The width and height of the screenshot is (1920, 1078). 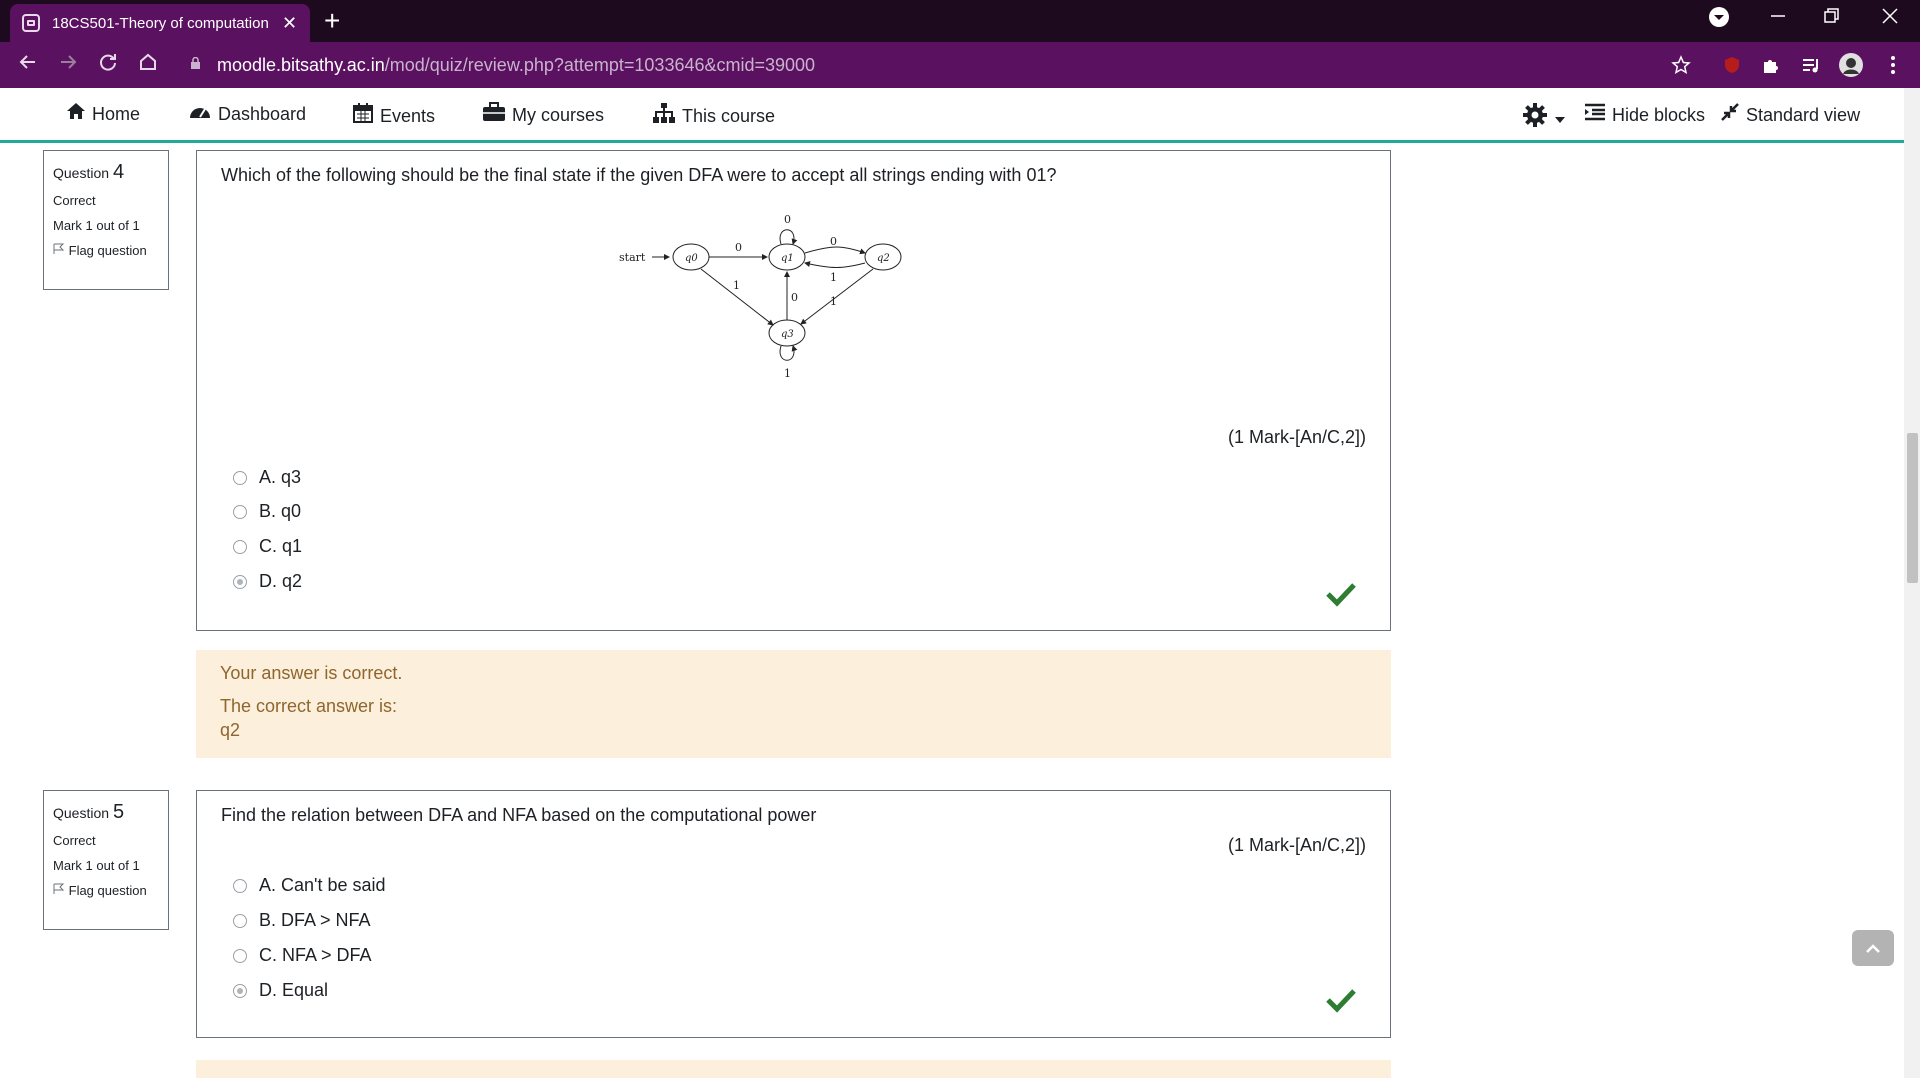 I want to click on nav-home: Home, so click(x=103, y=114).